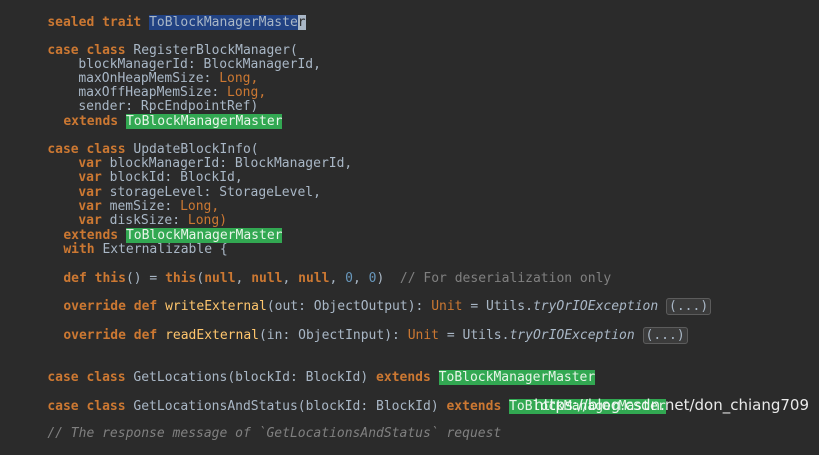  Describe the element at coordinates (98, 22) in the screenshot. I see `keyword: sealed trait` at that location.